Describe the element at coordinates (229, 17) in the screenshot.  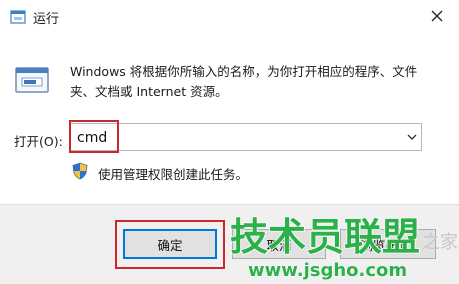
I see `title-bar: 运行` at that location.